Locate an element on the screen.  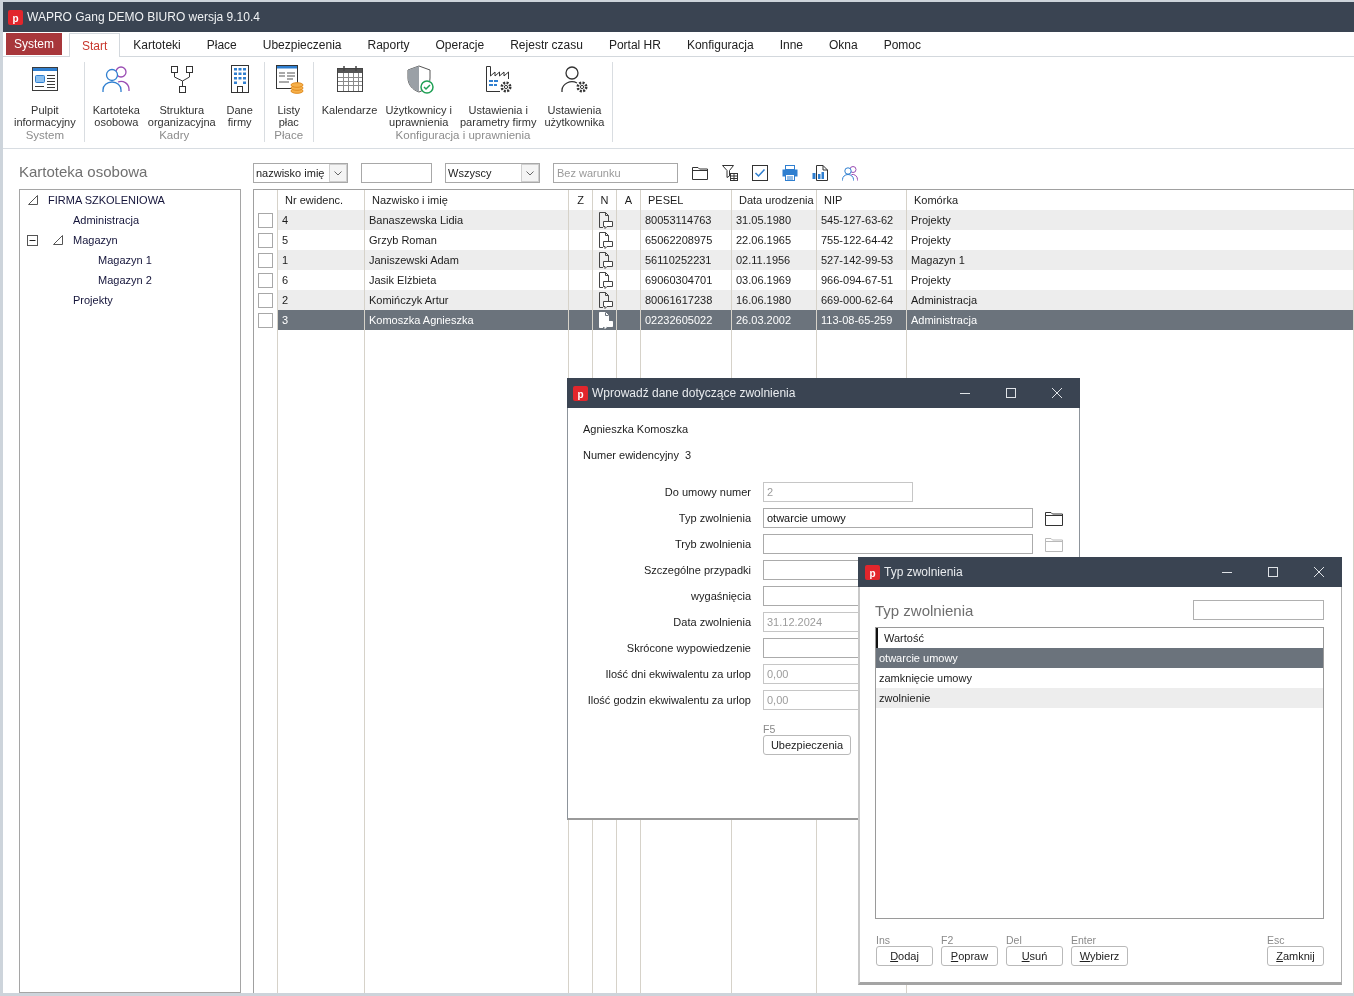
table-row: 3 Komoszka Agnieszka 02232605022 26.03.2002 113-08-65-259 Administracja is located at coordinates (804, 320).